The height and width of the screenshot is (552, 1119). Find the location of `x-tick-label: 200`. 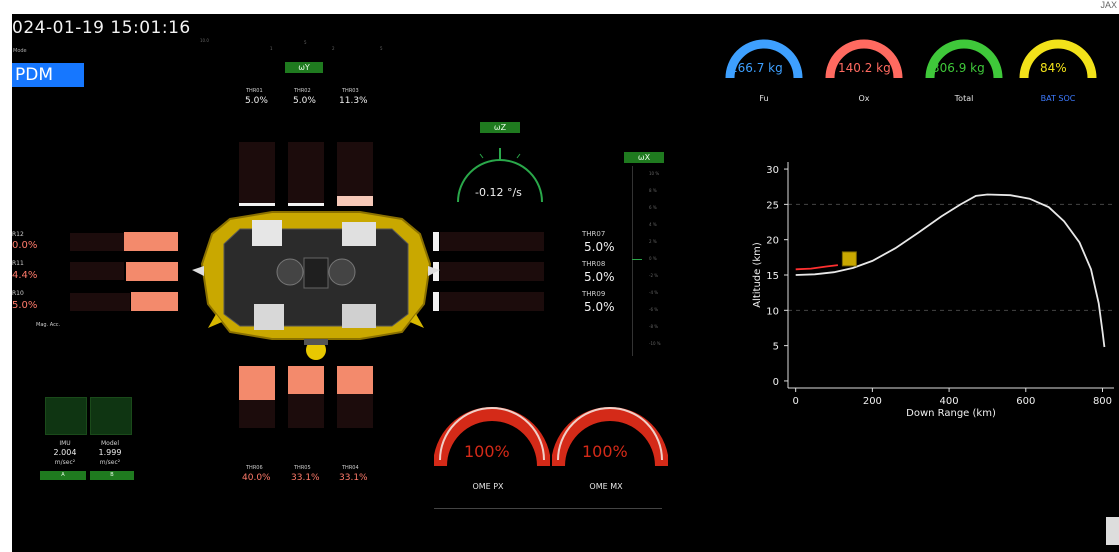

x-tick-label: 200 is located at coordinates (872, 401).